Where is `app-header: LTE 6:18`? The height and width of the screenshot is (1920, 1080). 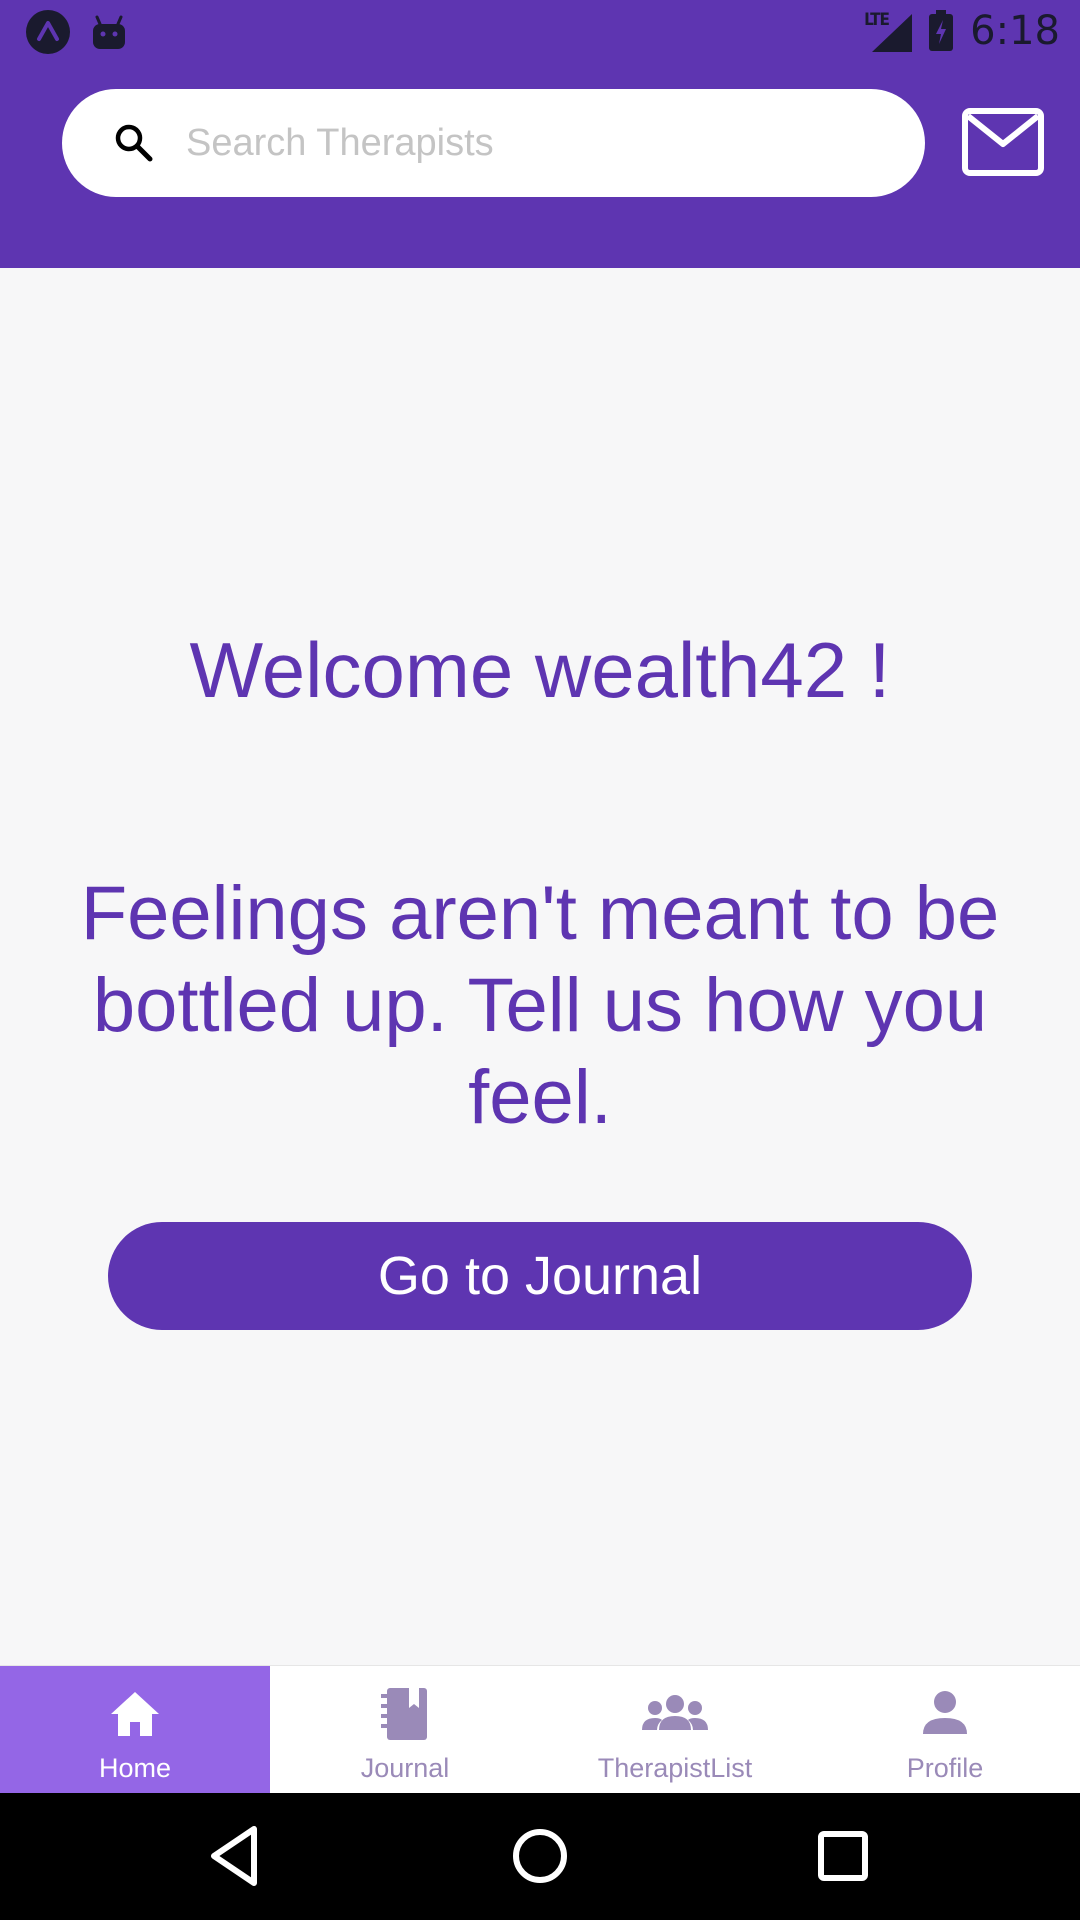 app-header: LTE 6:18 is located at coordinates (540, 134).